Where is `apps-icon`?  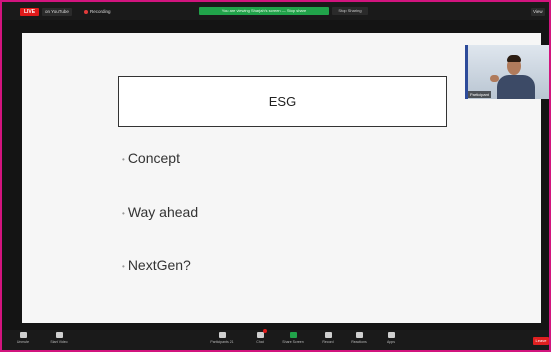 apps-icon is located at coordinates (391, 335).